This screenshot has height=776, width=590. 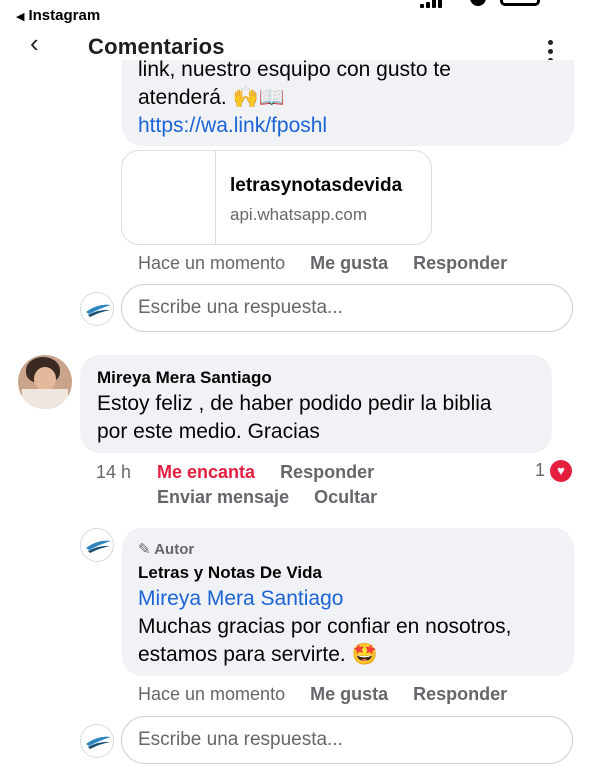 I want to click on comment-actions: Me encanta Responder, so click(x=265, y=472).